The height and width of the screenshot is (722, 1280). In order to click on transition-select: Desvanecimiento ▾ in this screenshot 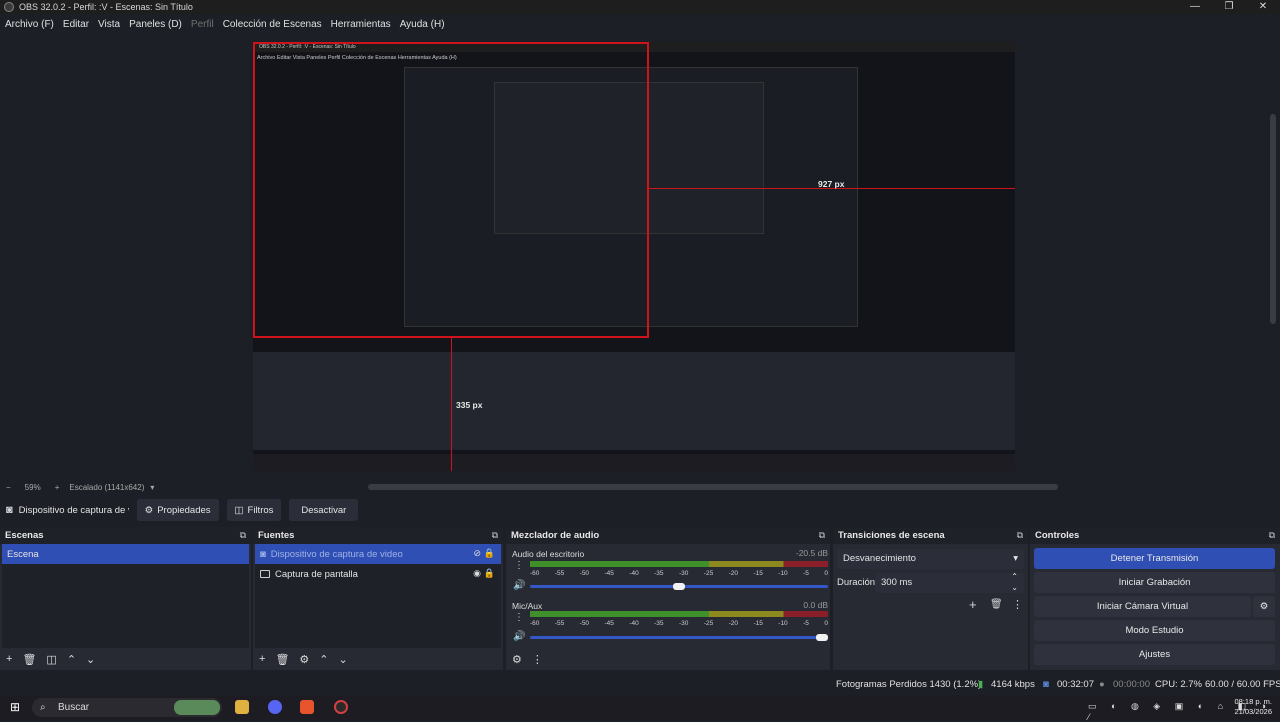, I will do `click(930, 559)`.